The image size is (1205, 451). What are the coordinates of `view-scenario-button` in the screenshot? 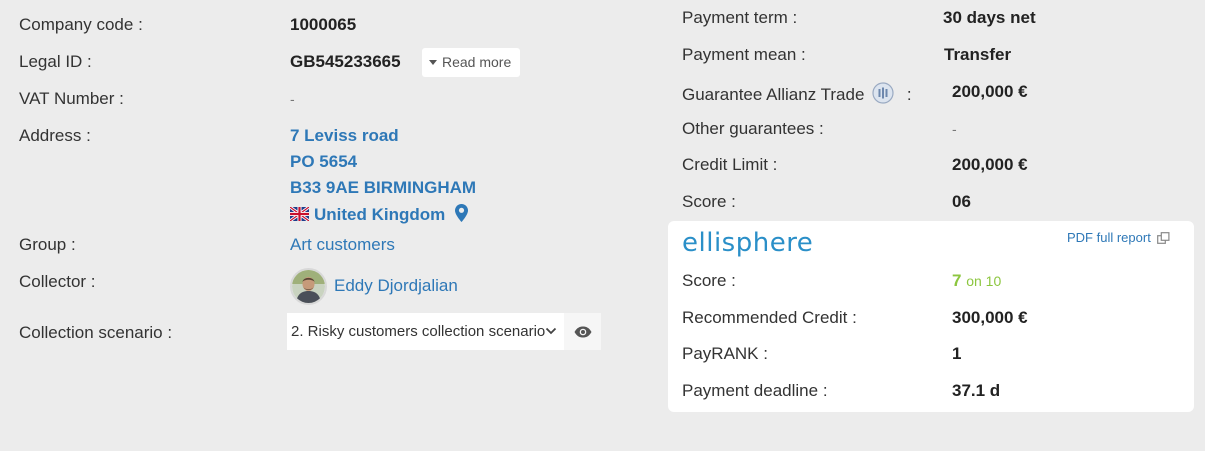 It's located at (582, 331).